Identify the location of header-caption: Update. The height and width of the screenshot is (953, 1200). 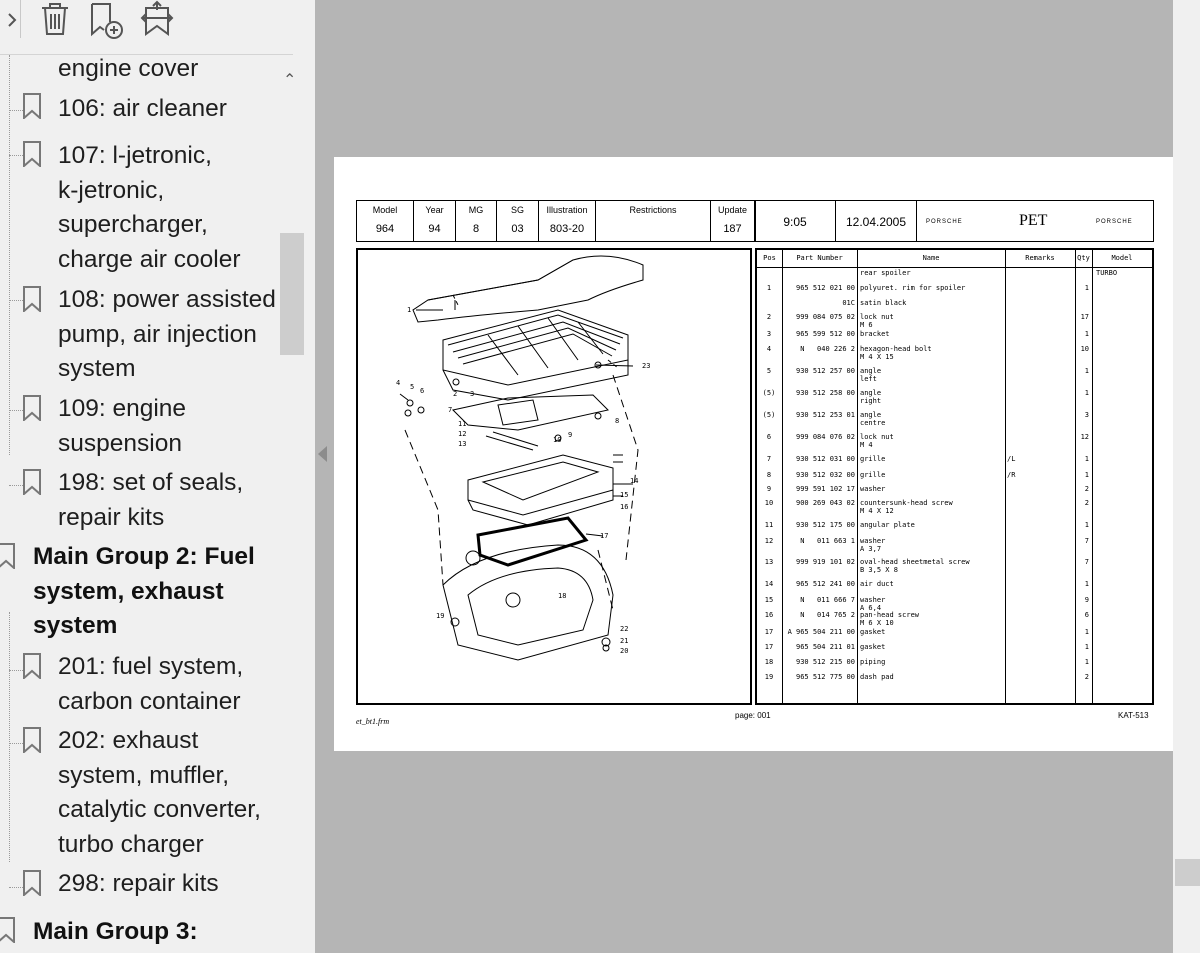
(732, 210).